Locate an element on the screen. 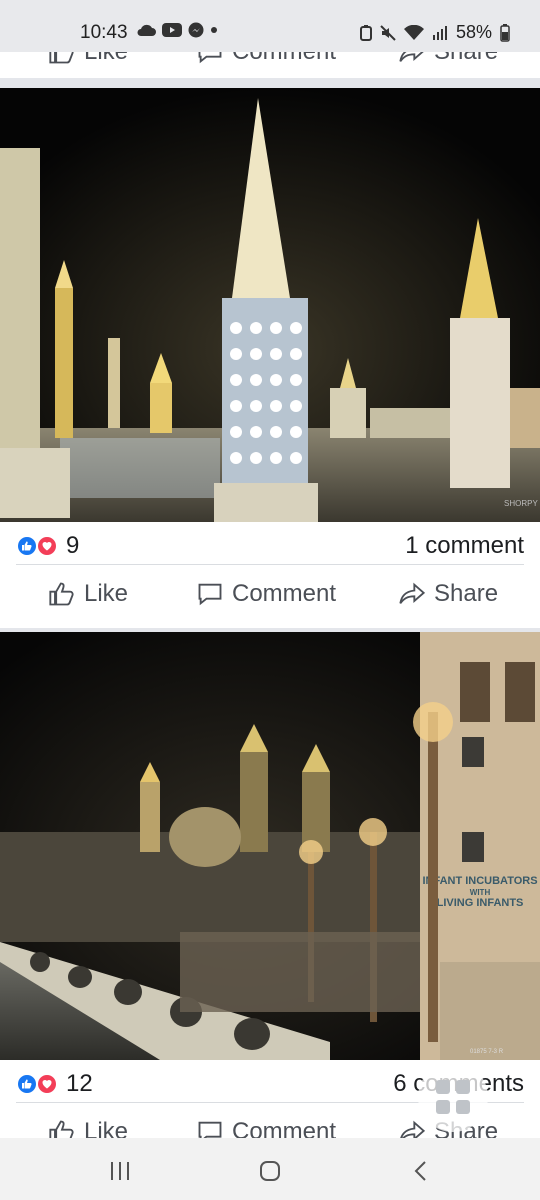 Image resolution: width=540 pixels, height=1200 pixels. recent-apps-icon is located at coordinates (120, 1171).